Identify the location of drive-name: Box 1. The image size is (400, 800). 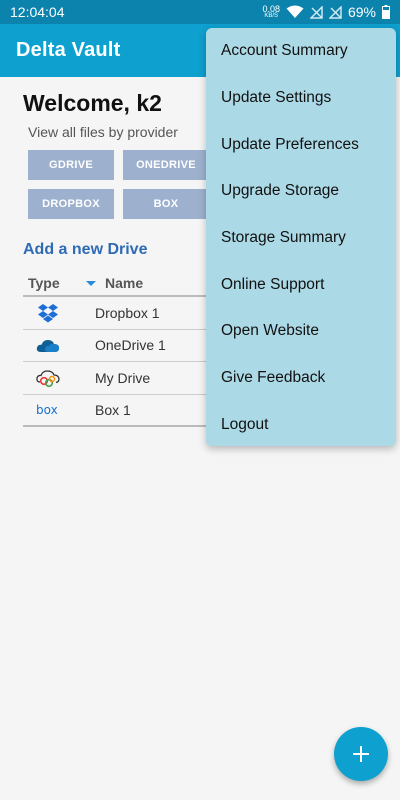
(113, 409).